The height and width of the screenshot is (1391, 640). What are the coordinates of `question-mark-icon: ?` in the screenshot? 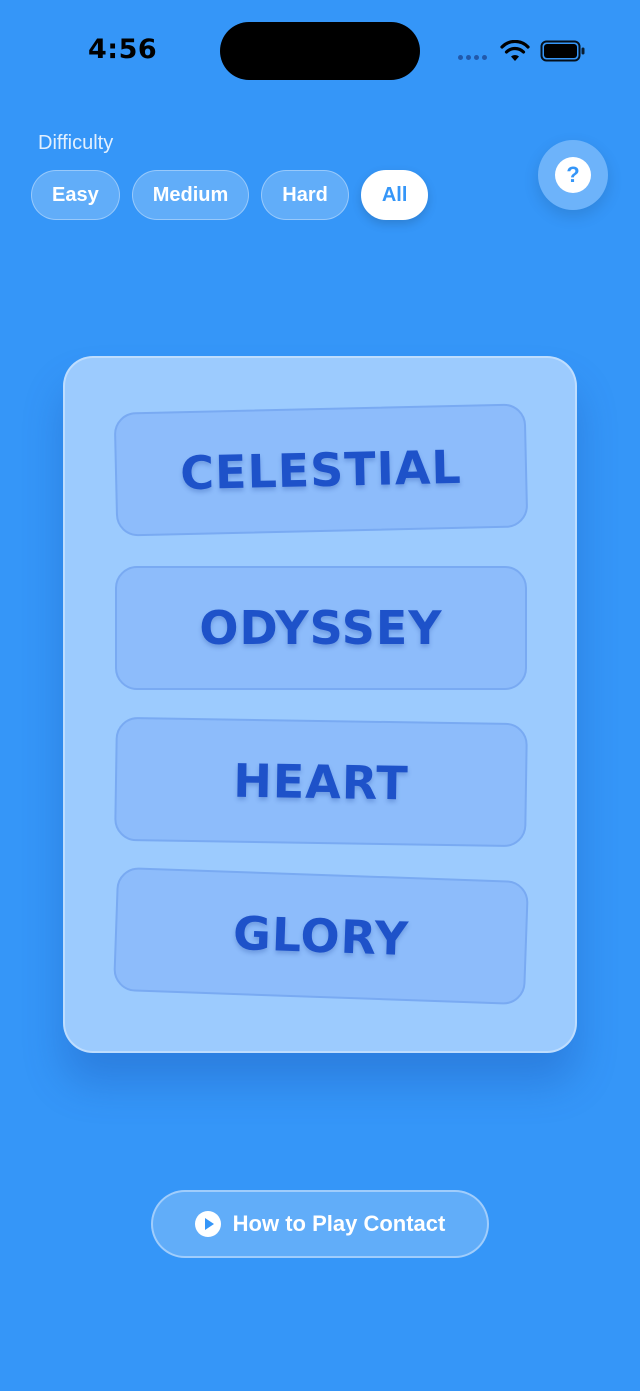 It's located at (573, 175).